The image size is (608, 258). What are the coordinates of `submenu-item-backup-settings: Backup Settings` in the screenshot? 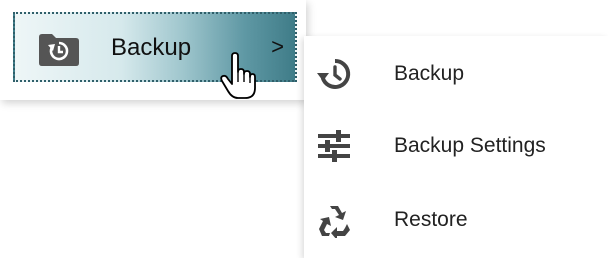 It's located at (456, 146).